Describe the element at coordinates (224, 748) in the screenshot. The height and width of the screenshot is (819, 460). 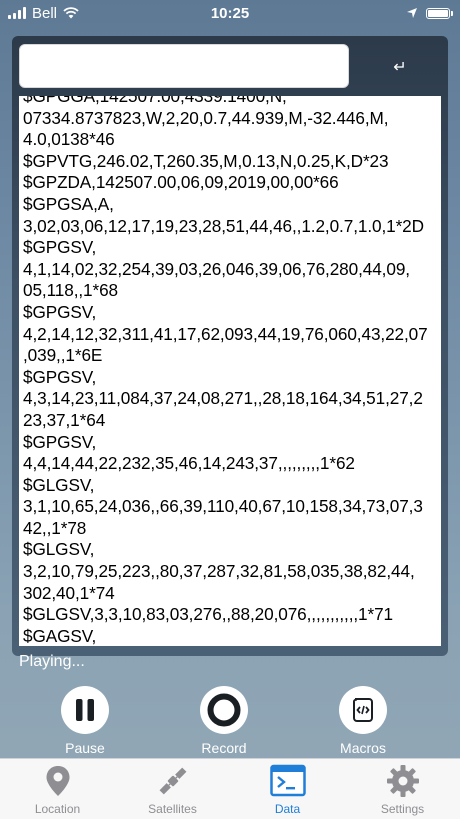
I see `record-label: Record` at that location.